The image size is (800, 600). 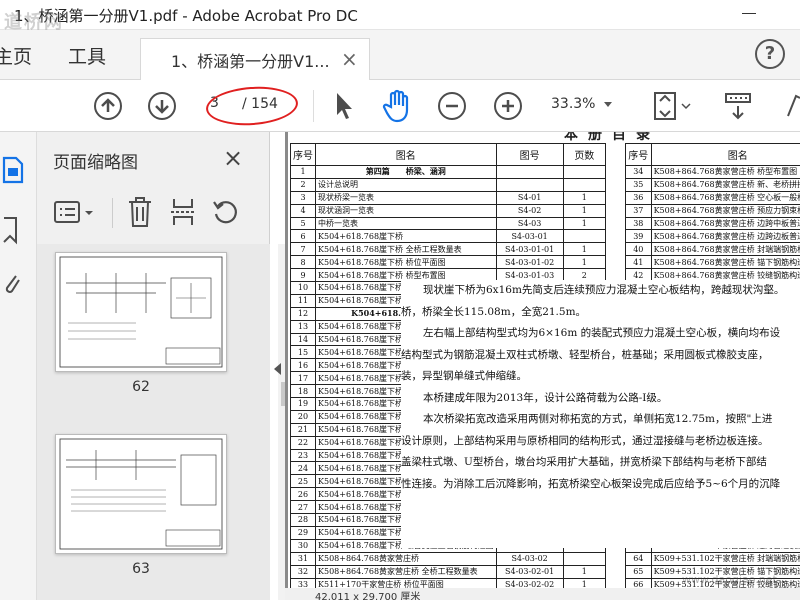 I want to click on description-line: 装，异型钢单缝式伸缩缝。, so click(x=464, y=376).